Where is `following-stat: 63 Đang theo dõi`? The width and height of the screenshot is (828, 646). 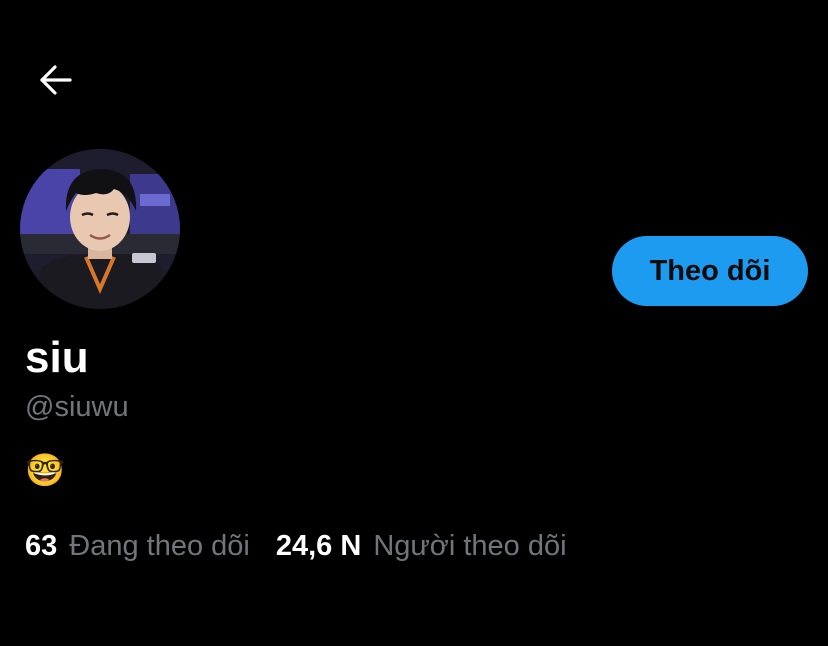
following-stat: 63 Đang theo dõi is located at coordinates (137, 546).